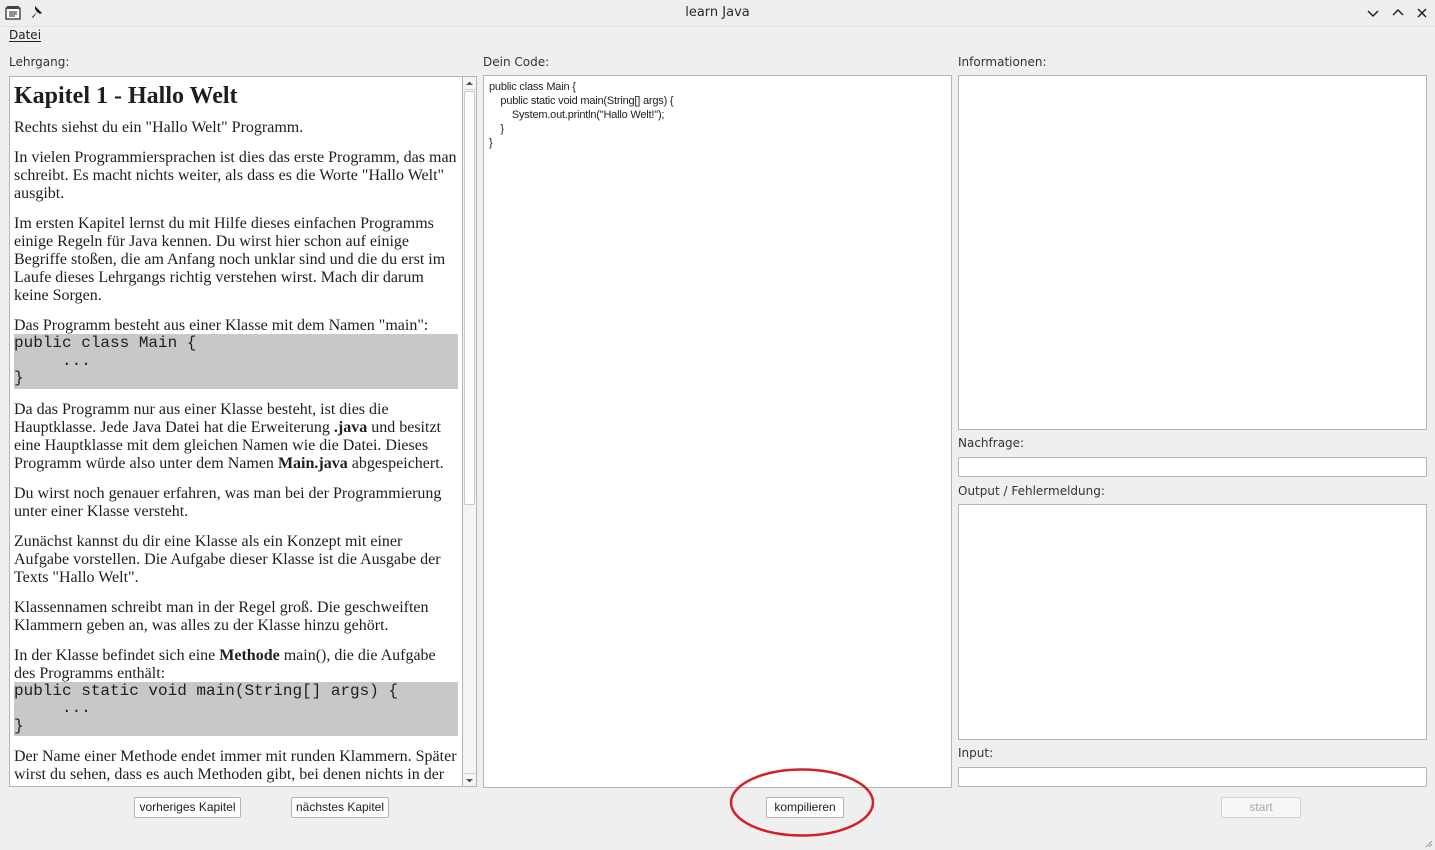 The image size is (1435, 850). What do you see at coordinates (516, 62) in the screenshot?
I see `code-label: Dein Code:` at bounding box center [516, 62].